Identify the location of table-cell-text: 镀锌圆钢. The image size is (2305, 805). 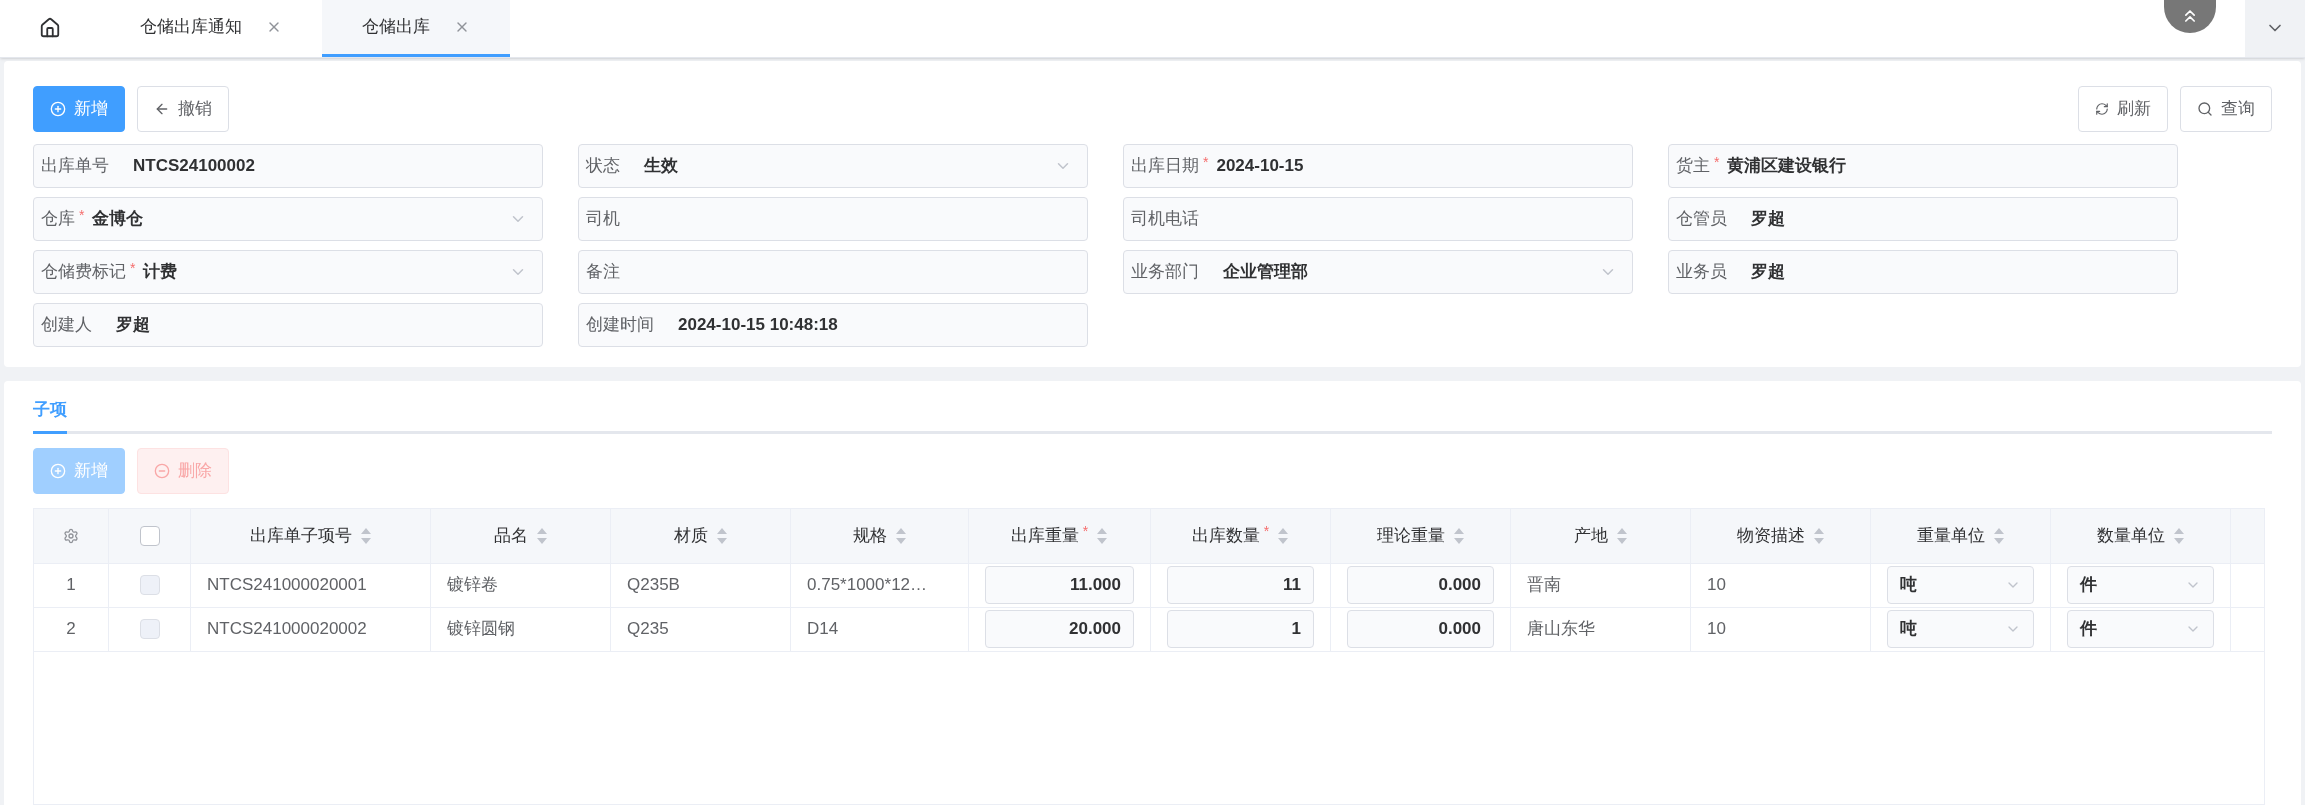
(481, 629).